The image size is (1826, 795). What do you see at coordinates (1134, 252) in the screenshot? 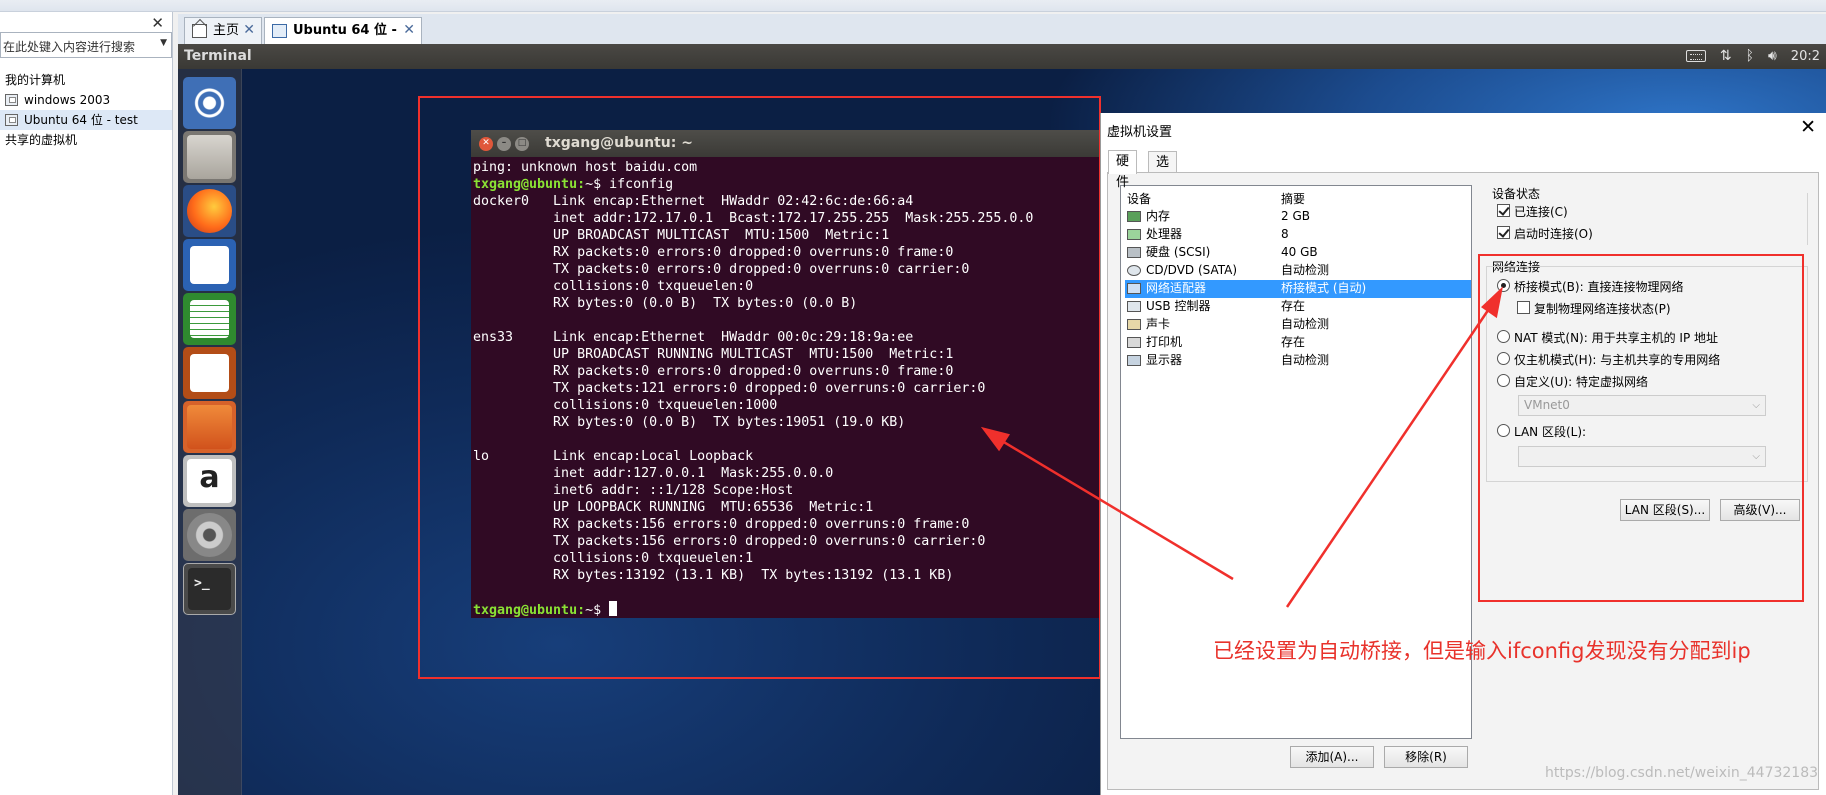
I see `hard-disk-icon` at bounding box center [1134, 252].